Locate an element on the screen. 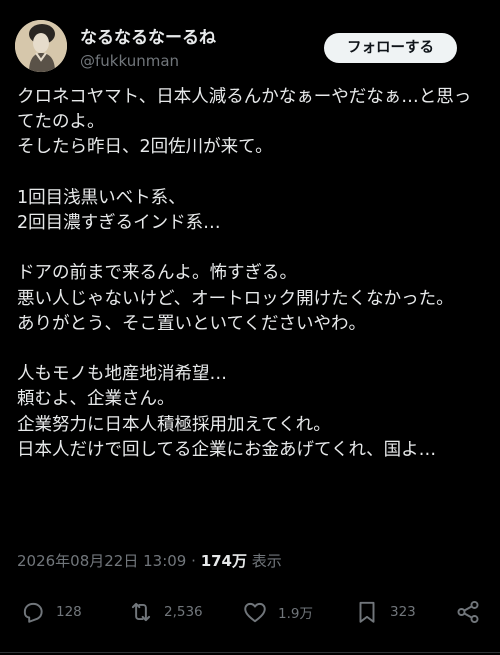 The width and height of the screenshot is (500, 655). reply-icon is located at coordinates (33, 612).